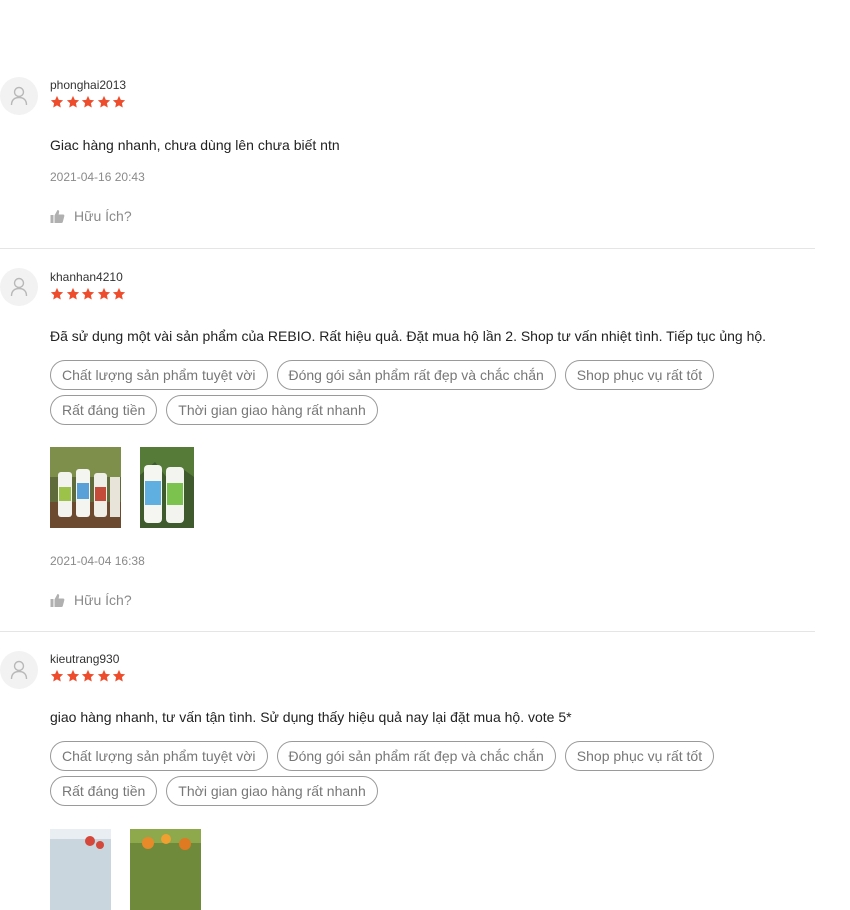 The image size is (850, 910). What do you see at coordinates (97, 561) in the screenshot?
I see `review-date: 2021-04-04 16:38` at bounding box center [97, 561].